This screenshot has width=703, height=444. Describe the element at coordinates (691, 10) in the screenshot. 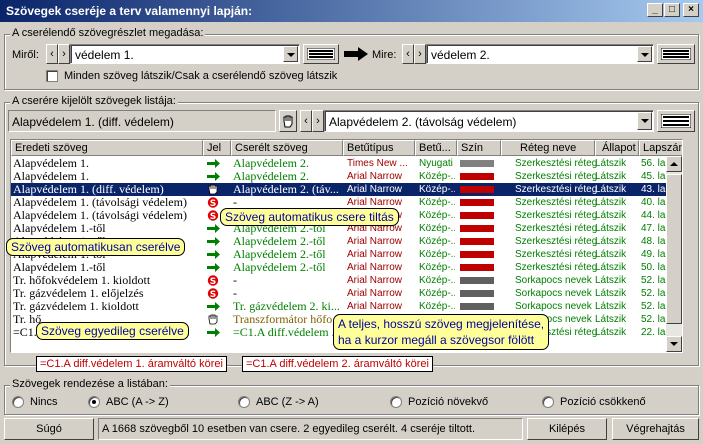

I see `close-button: ×` at that location.